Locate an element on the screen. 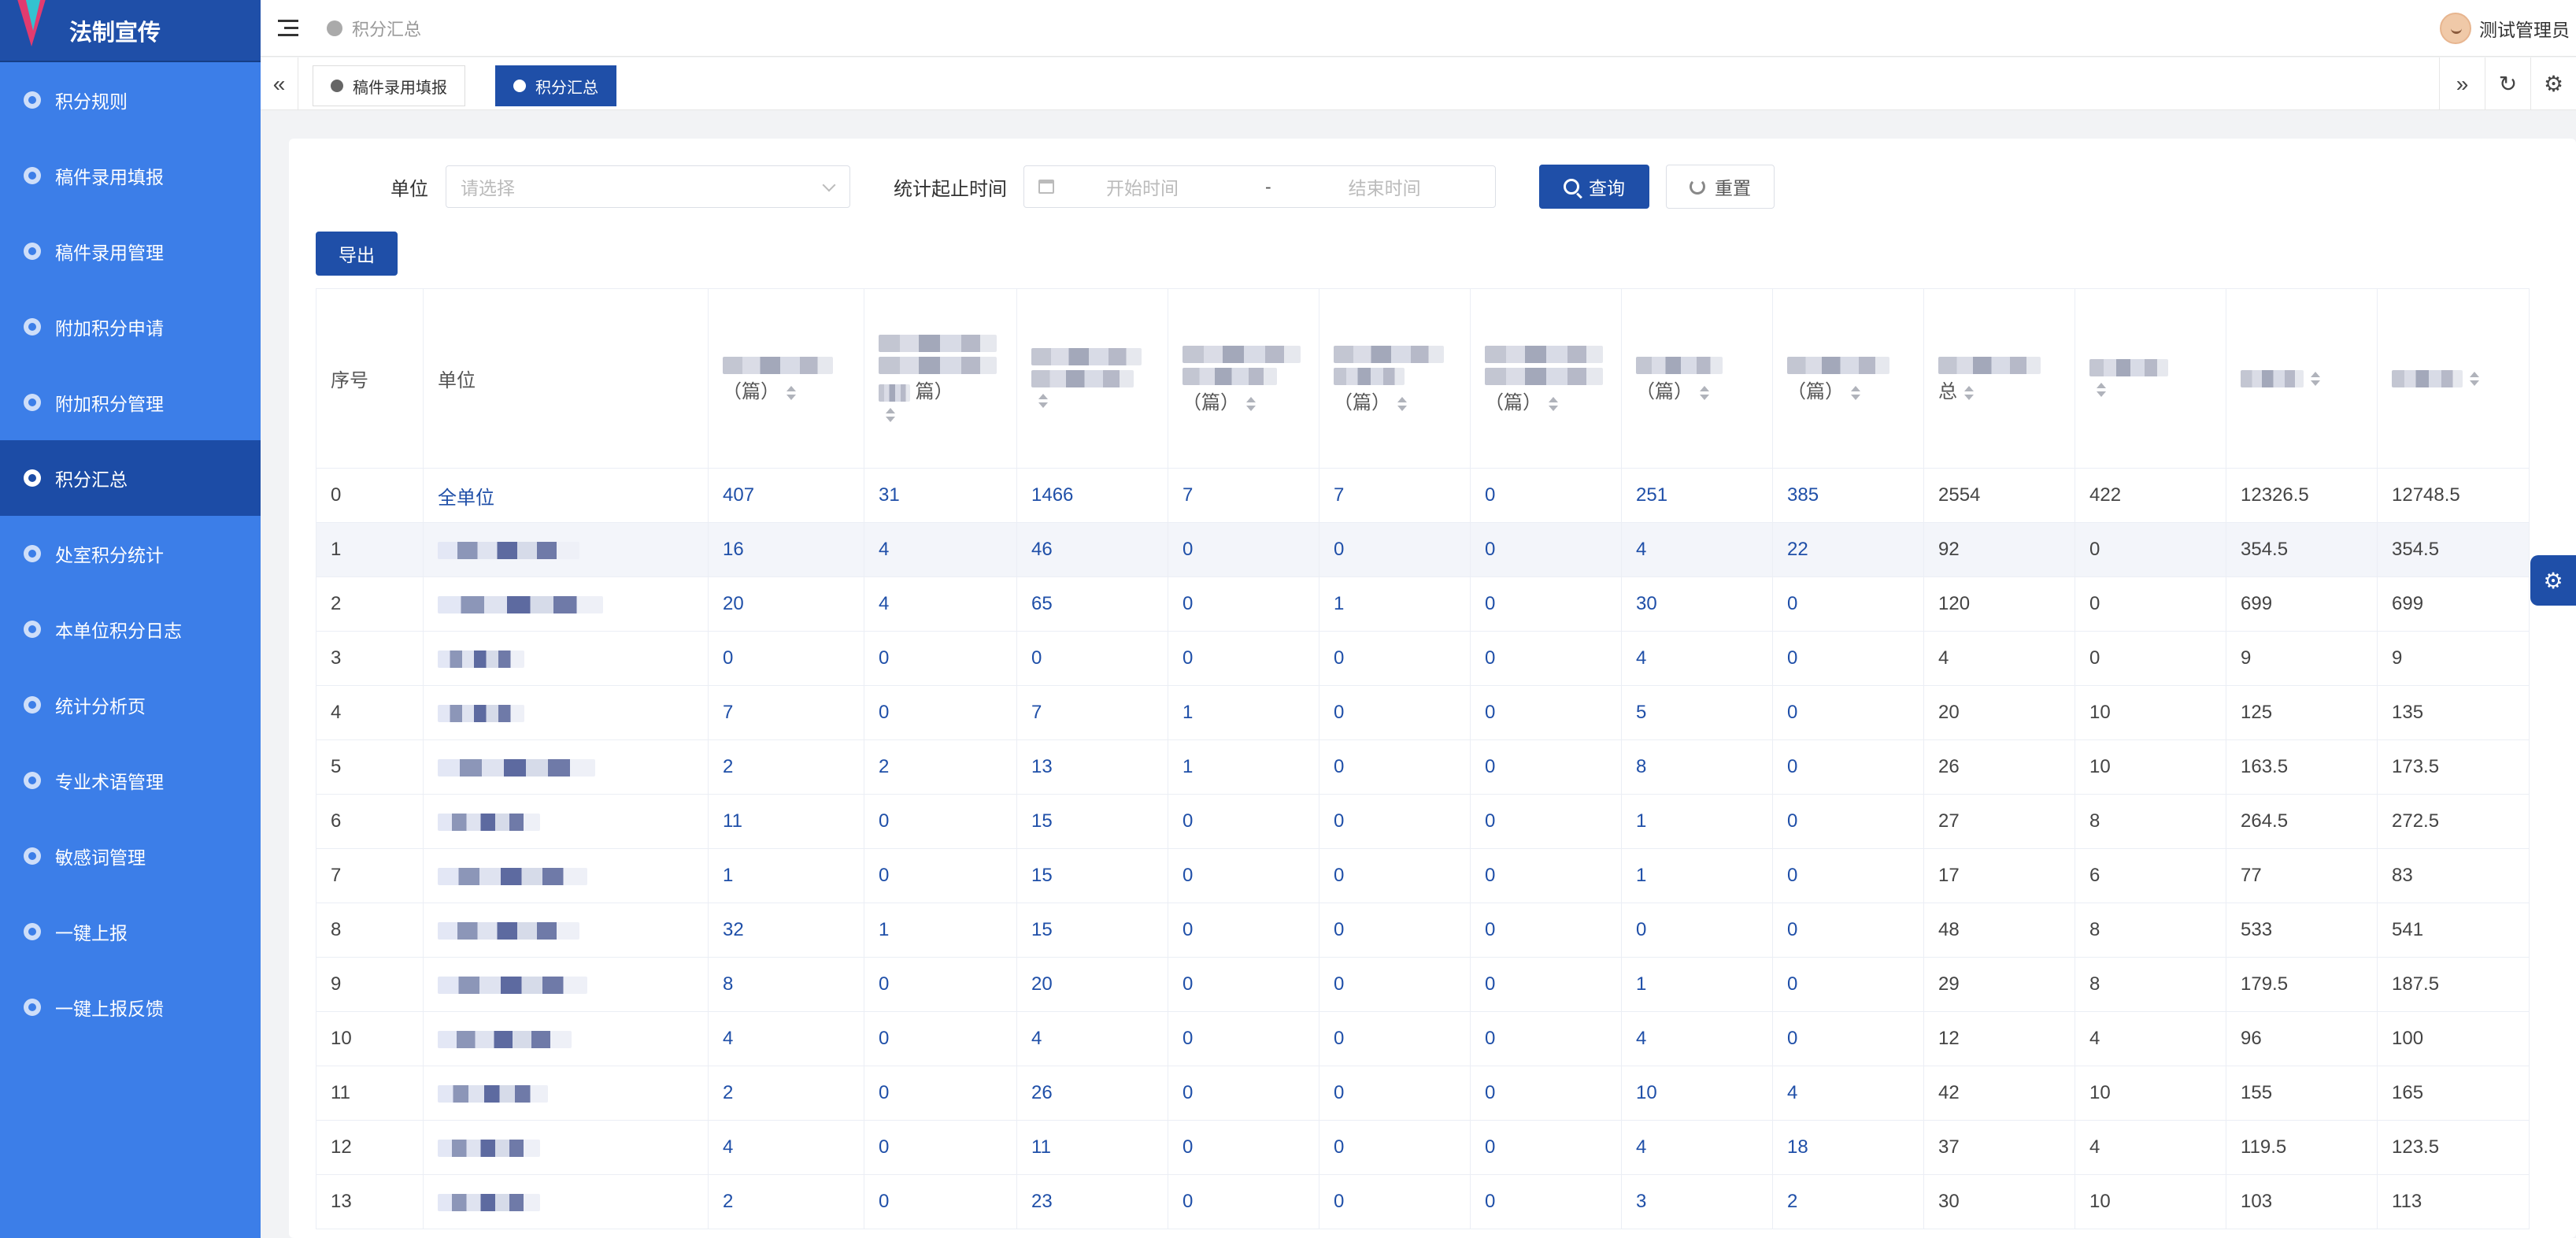 Image resolution: width=2576 pixels, height=1238 pixels. cell-value: 3 is located at coordinates (1697, 1201).